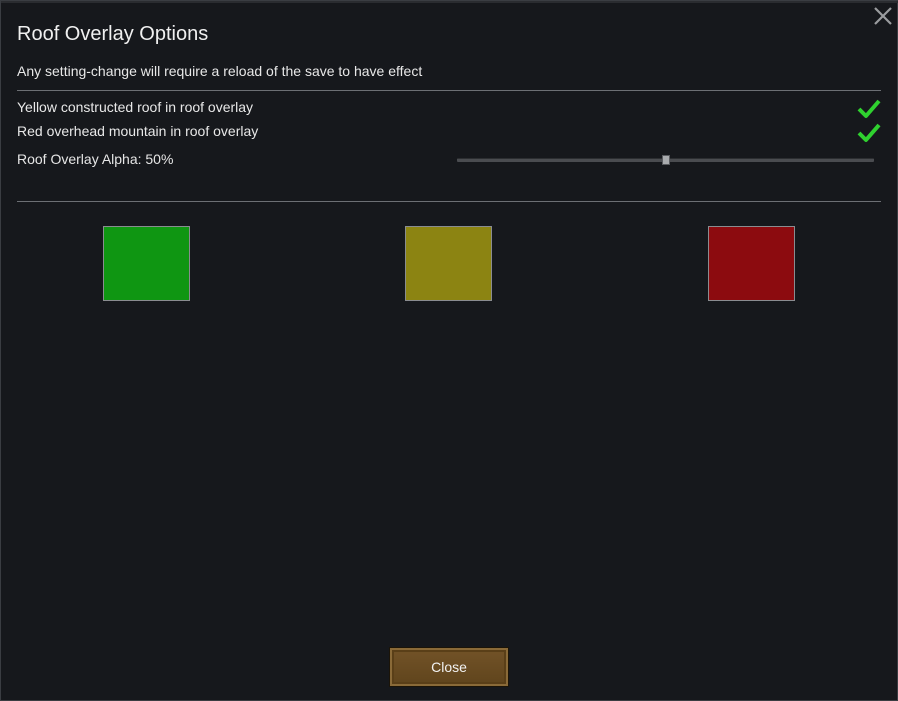 The height and width of the screenshot is (701, 898). Describe the element at coordinates (751, 263) in the screenshot. I see `red-color-swatch` at that location.